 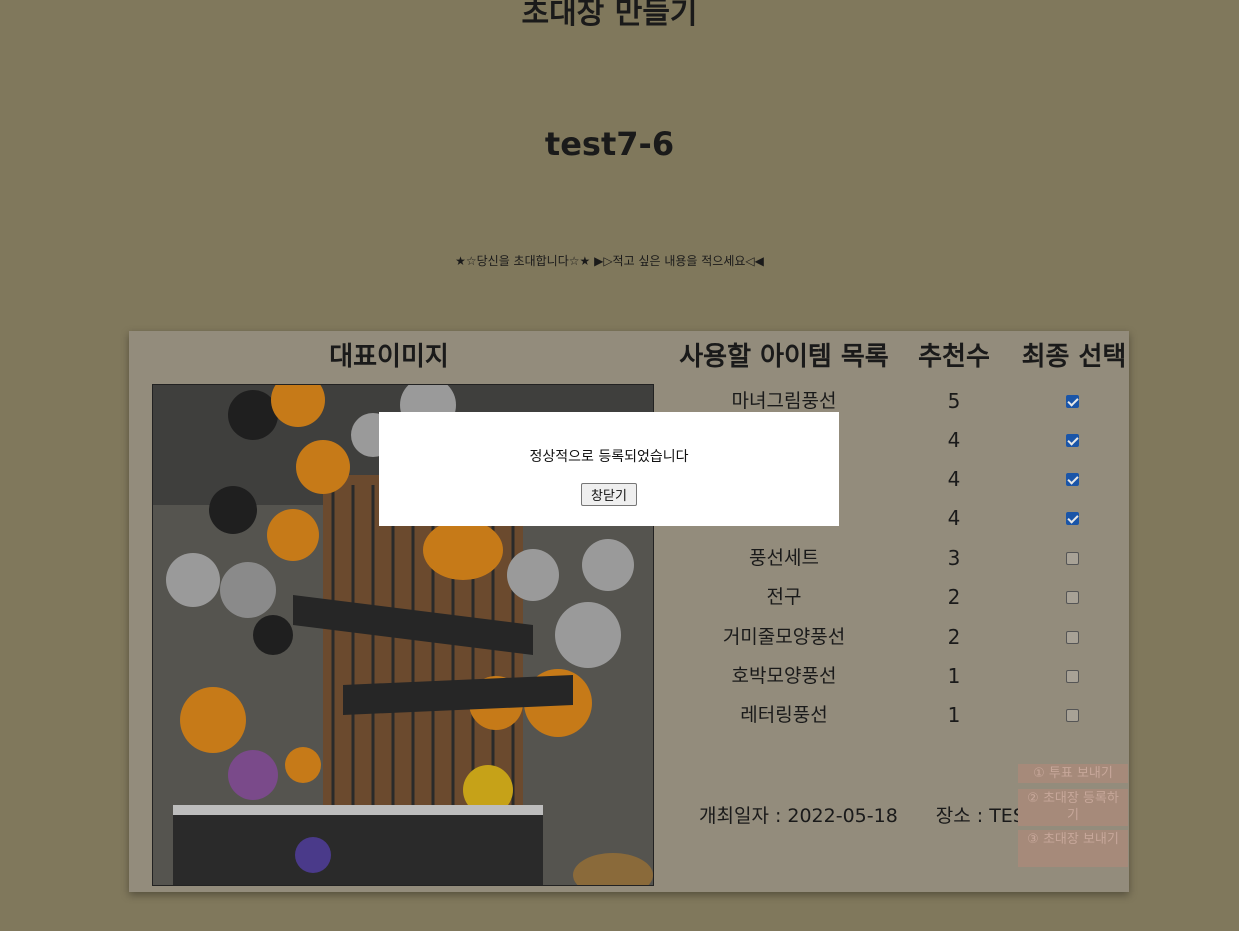 I want to click on item-row: 레터링풍선, so click(x=904, y=717).